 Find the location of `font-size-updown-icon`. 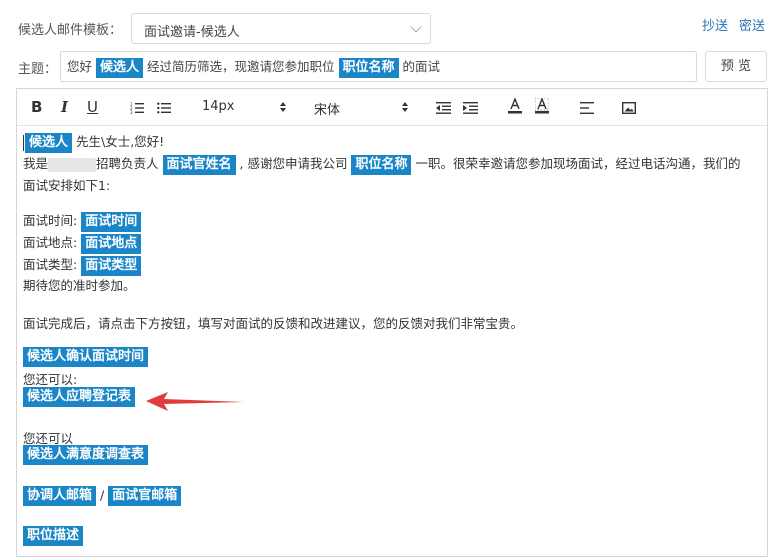

font-size-updown-icon is located at coordinates (283, 108).